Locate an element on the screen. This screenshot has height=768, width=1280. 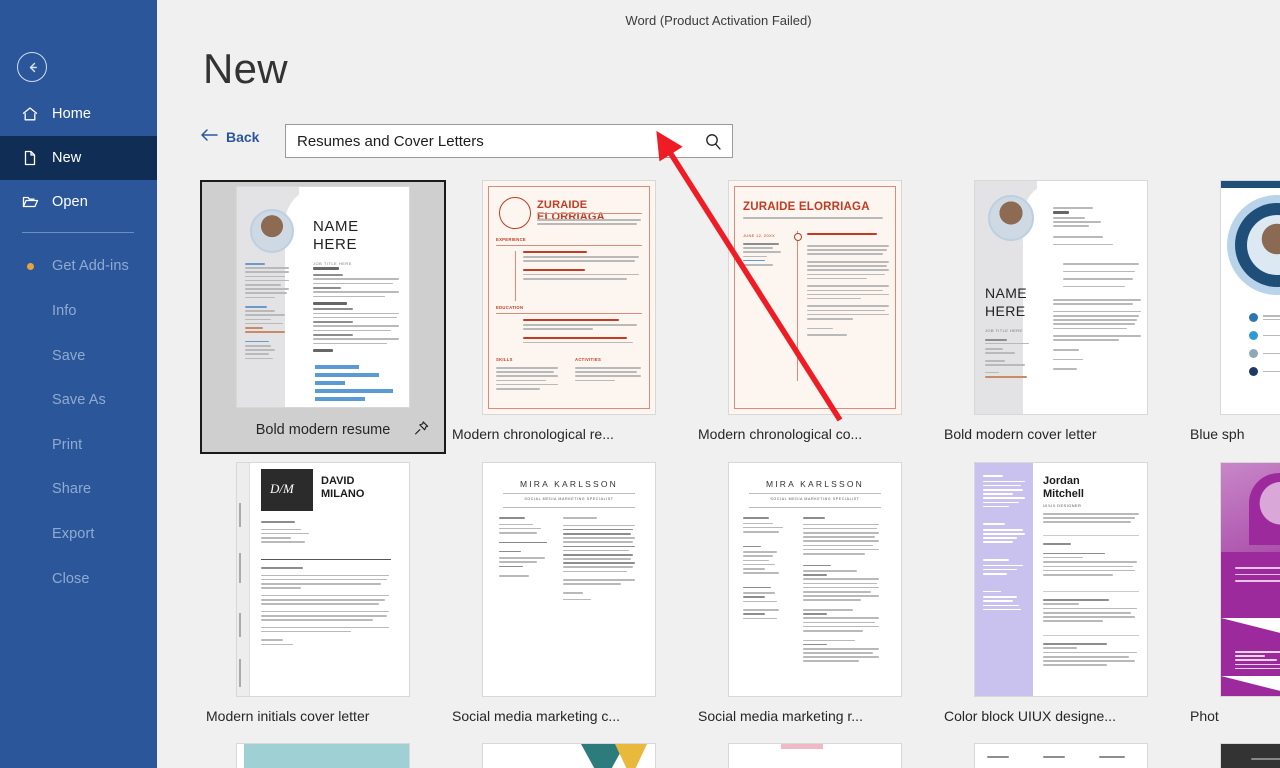
template-thumbnail-wrap: D/M DAVID MILANO is located at coordinates (323, 579).